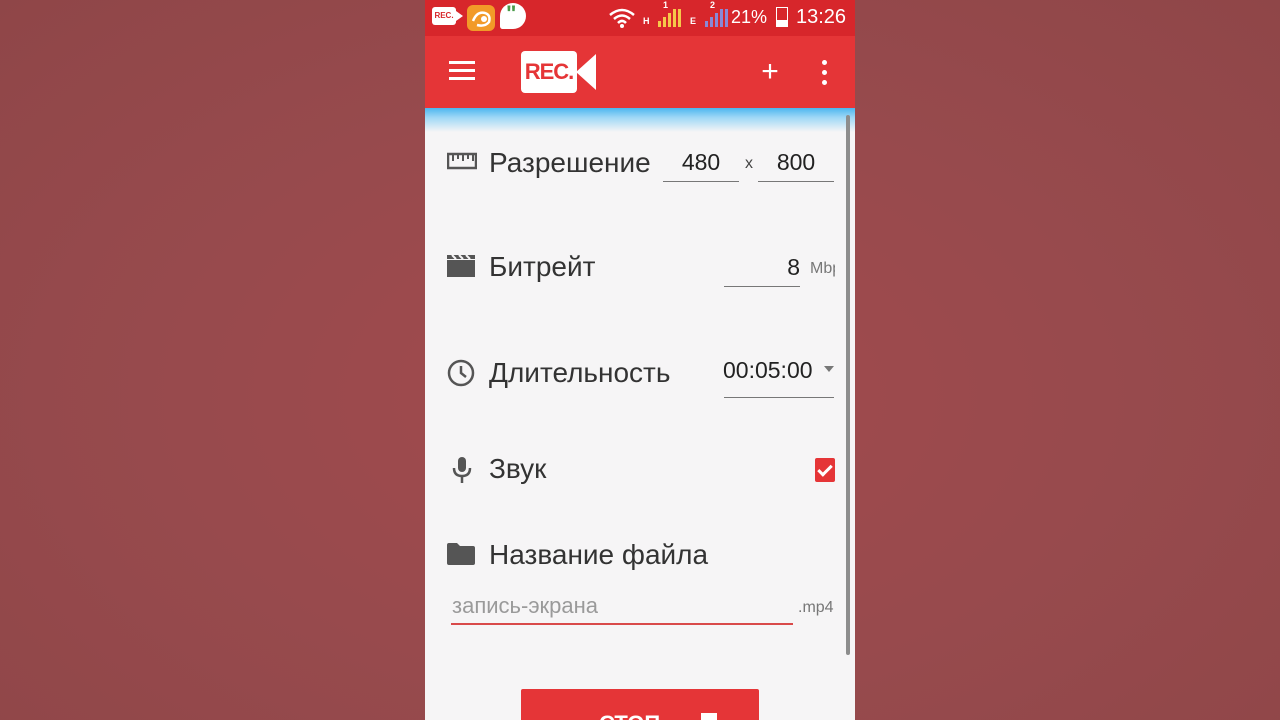  I want to click on ruler-icon, so click(462, 161).